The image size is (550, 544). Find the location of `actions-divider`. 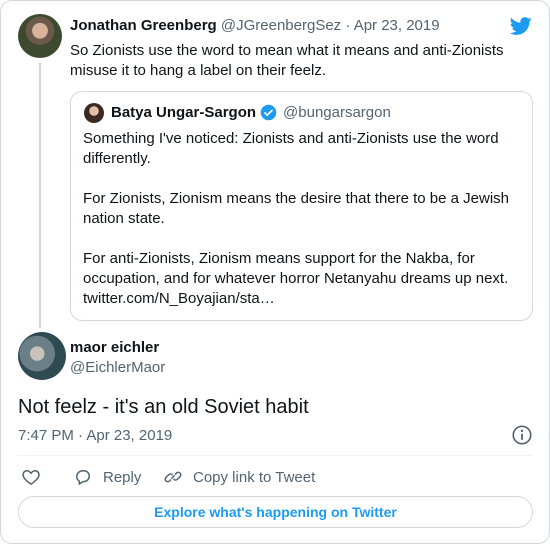

actions-divider is located at coordinates (275, 455).